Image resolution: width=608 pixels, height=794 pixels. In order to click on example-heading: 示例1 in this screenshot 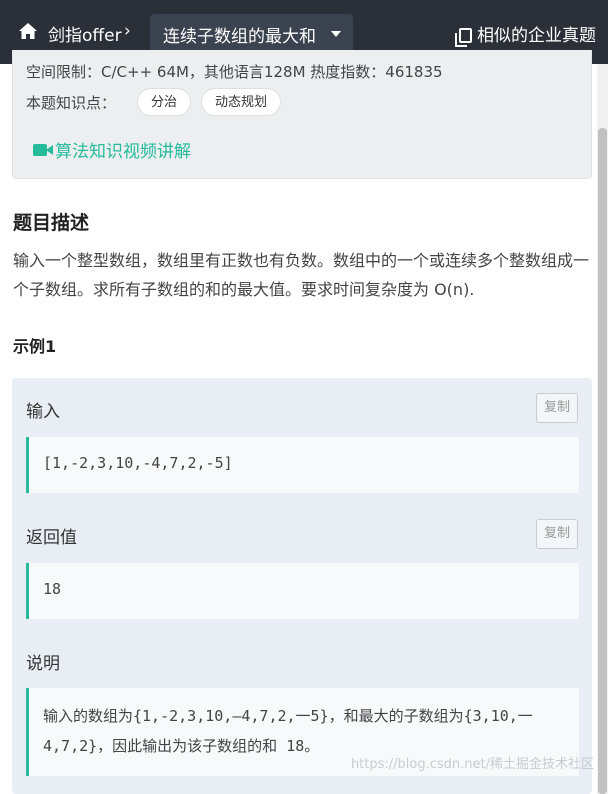, I will do `click(35, 346)`.